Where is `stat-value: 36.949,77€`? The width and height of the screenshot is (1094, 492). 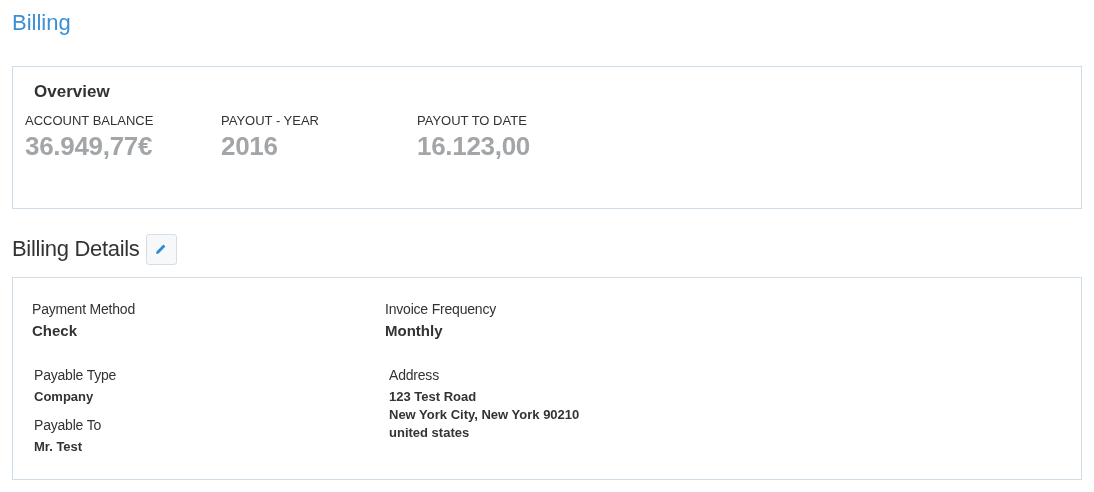 stat-value: 36.949,77€ is located at coordinates (89, 146).